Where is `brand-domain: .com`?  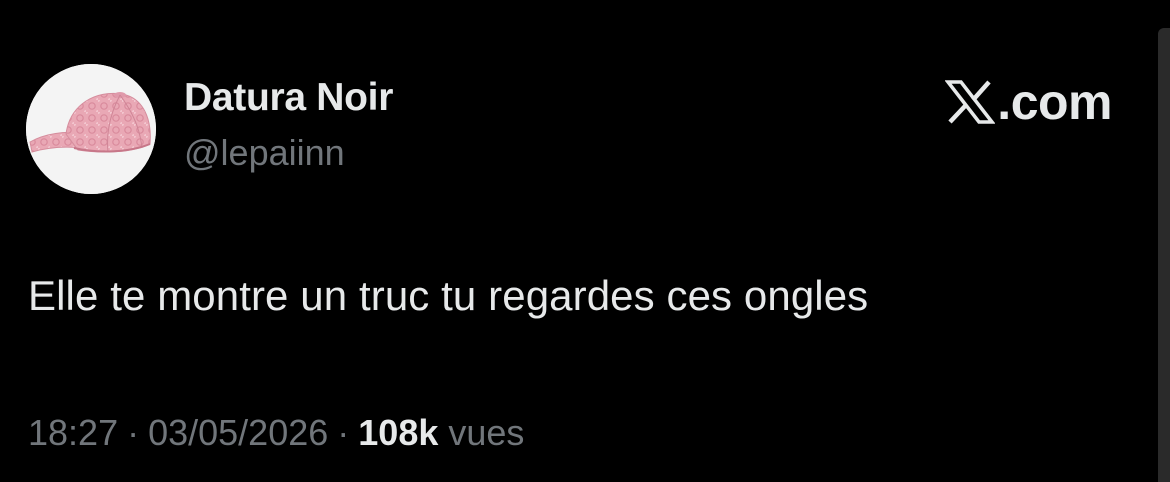
brand-domain: .com is located at coordinates (1054, 102).